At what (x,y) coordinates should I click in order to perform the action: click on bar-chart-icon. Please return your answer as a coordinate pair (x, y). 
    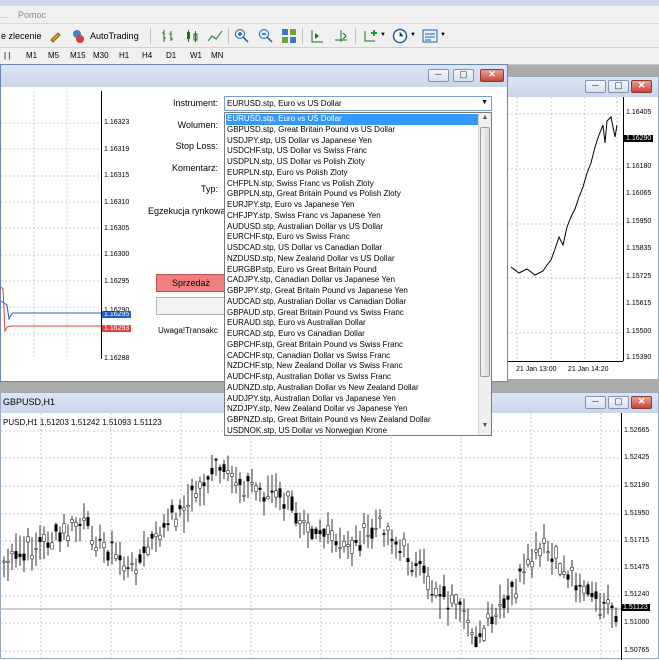
    Looking at the image, I should click on (168, 36).